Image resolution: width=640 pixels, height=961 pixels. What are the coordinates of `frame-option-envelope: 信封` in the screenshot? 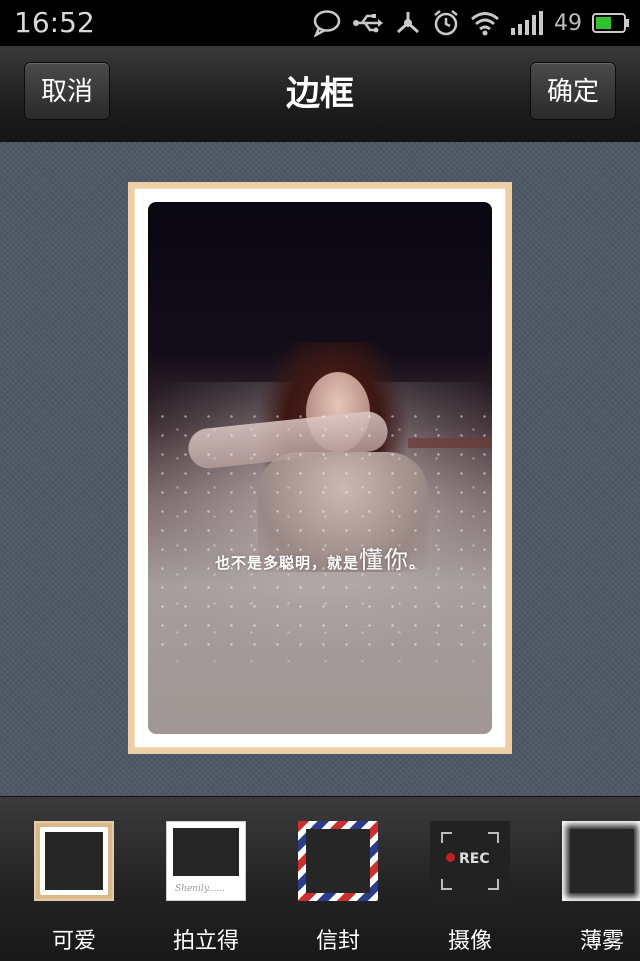 It's located at (338, 887).